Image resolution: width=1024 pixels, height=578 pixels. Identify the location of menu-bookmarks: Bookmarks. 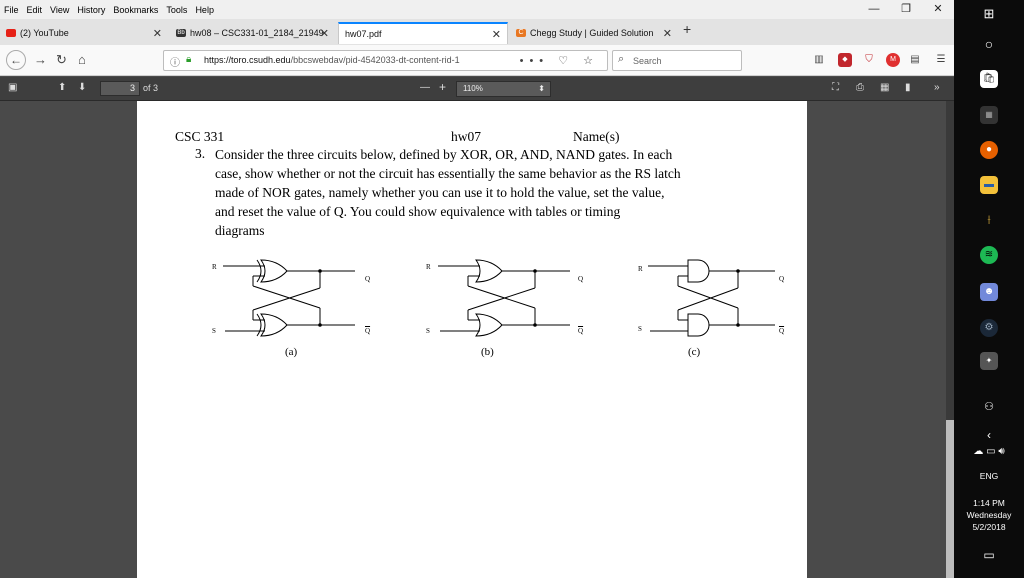
(135, 10).